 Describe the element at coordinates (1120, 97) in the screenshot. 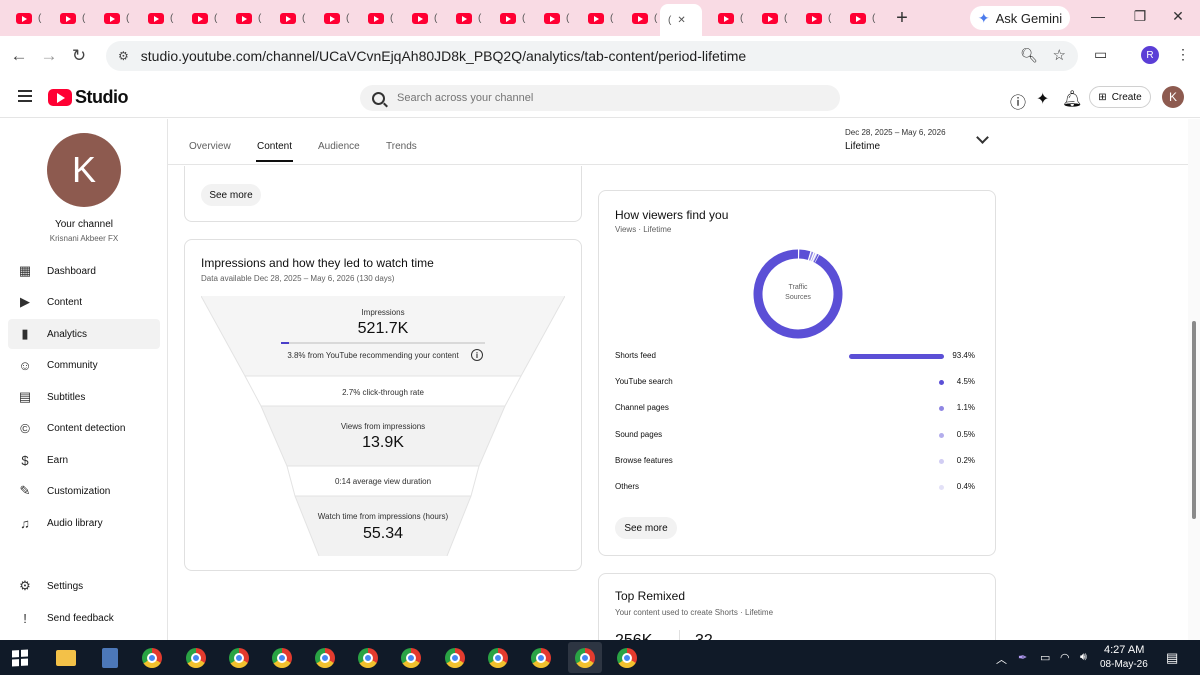

I see `create-button: ⊞ Create` at that location.